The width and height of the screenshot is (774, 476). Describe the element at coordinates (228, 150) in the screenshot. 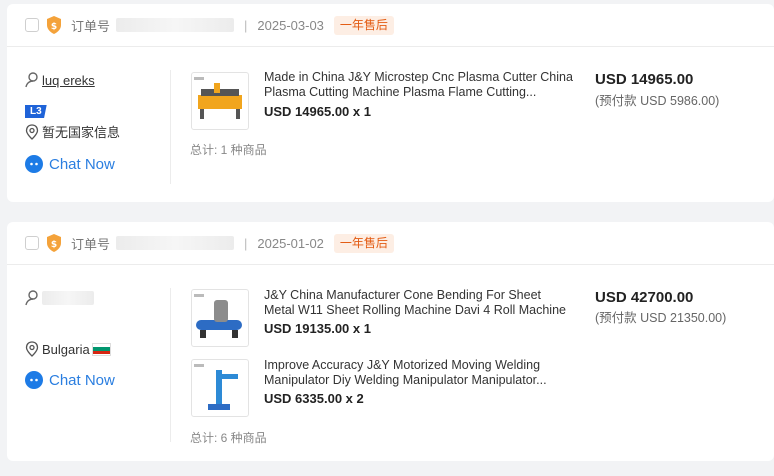

I see `items-total: 总计: 1 种商品` at that location.